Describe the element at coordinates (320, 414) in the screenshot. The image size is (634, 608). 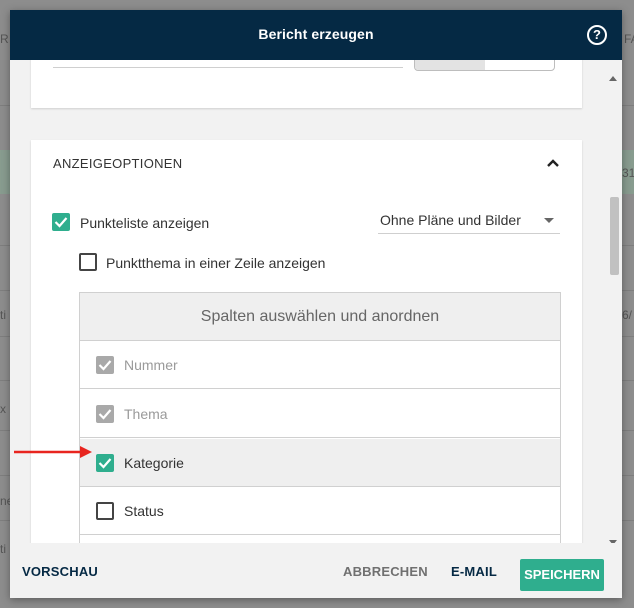
I see `column-row-thema: Thema` at that location.